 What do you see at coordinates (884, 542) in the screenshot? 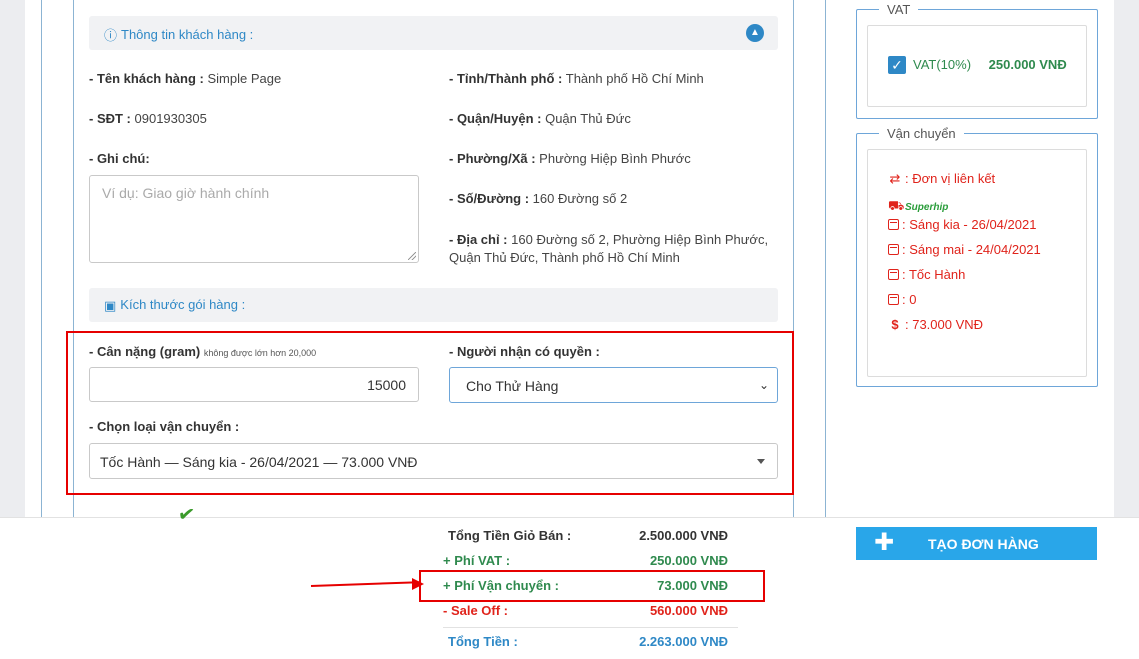
I see `plus-icon: ✚` at bounding box center [884, 542].